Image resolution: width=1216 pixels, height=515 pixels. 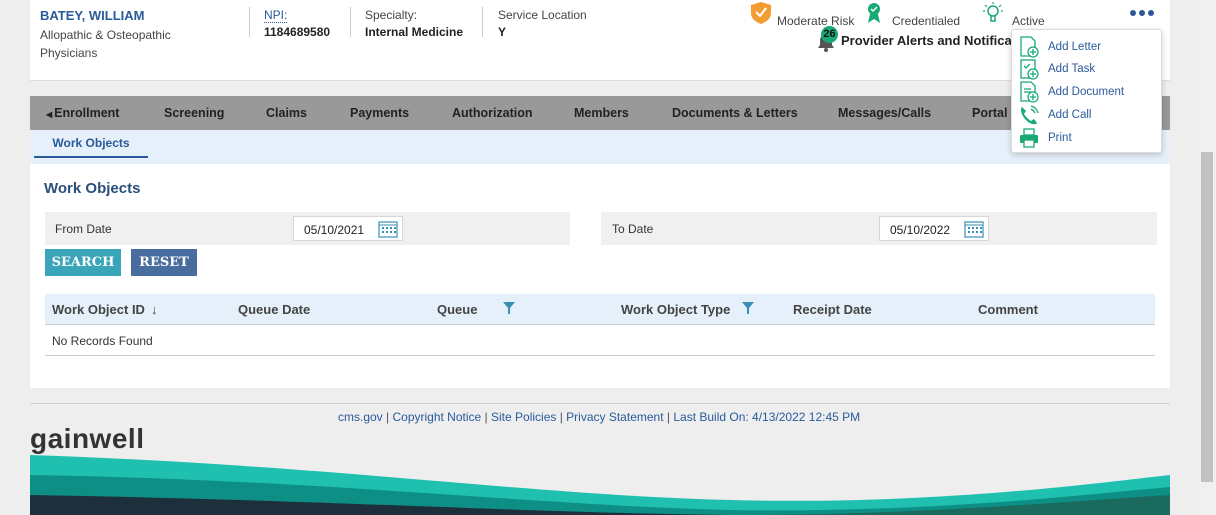 What do you see at coordinates (523, 417) in the screenshot?
I see `footer-link-site-policies: Site Policies` at bounding box center [523, 417].